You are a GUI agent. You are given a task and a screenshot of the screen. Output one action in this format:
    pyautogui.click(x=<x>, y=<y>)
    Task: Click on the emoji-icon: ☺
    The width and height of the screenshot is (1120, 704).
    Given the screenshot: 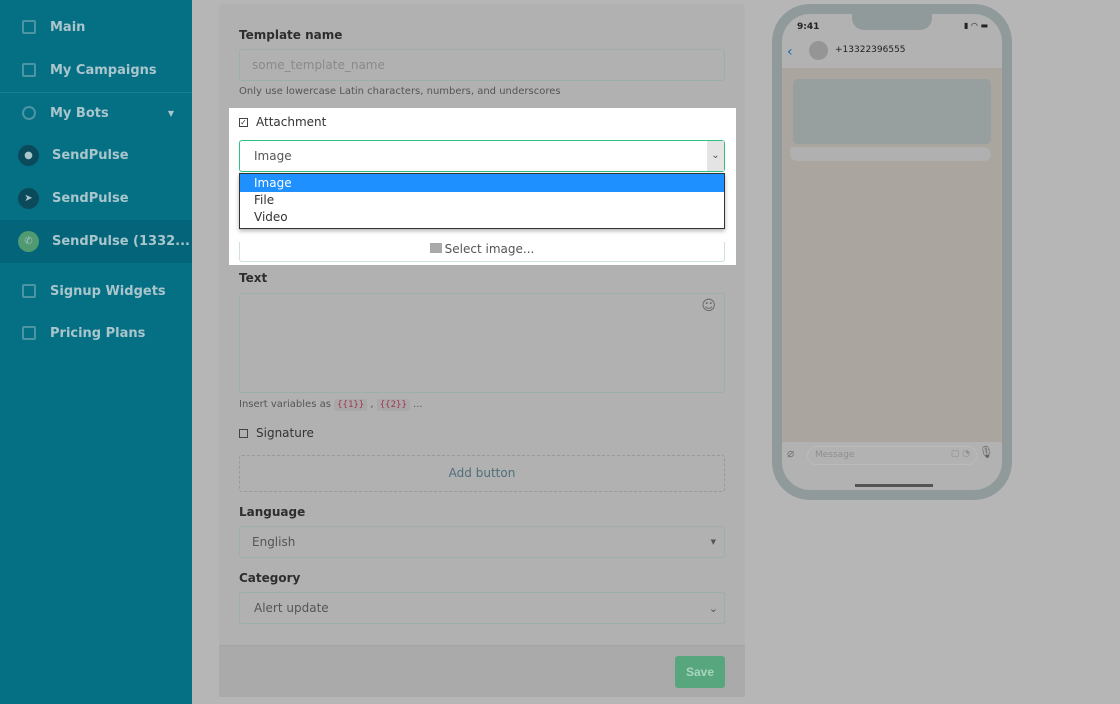 What is the action you would take?
    pyautogui.click(x=708, y=306)
    